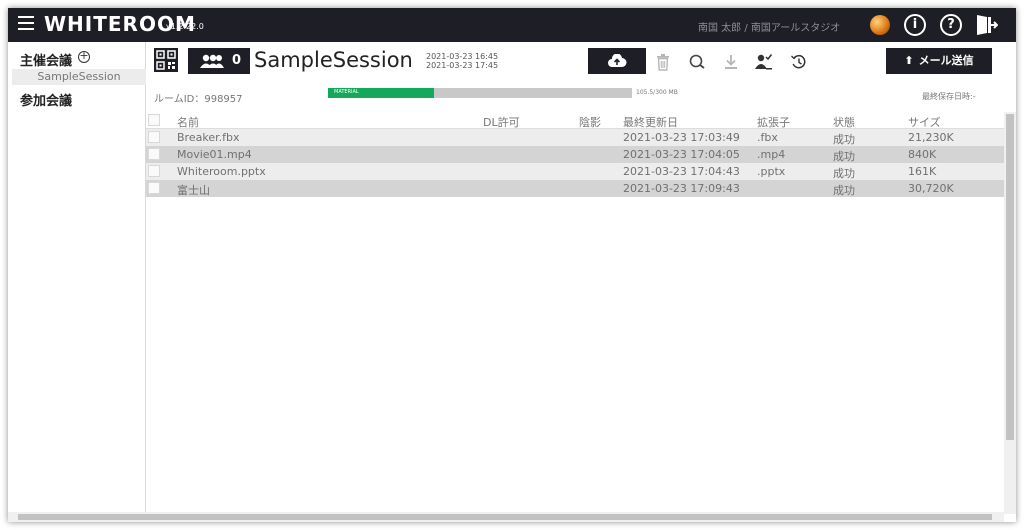 The width and height of the screenshot is (1024, 530). I want to click on history-icon, so click(799, 62).